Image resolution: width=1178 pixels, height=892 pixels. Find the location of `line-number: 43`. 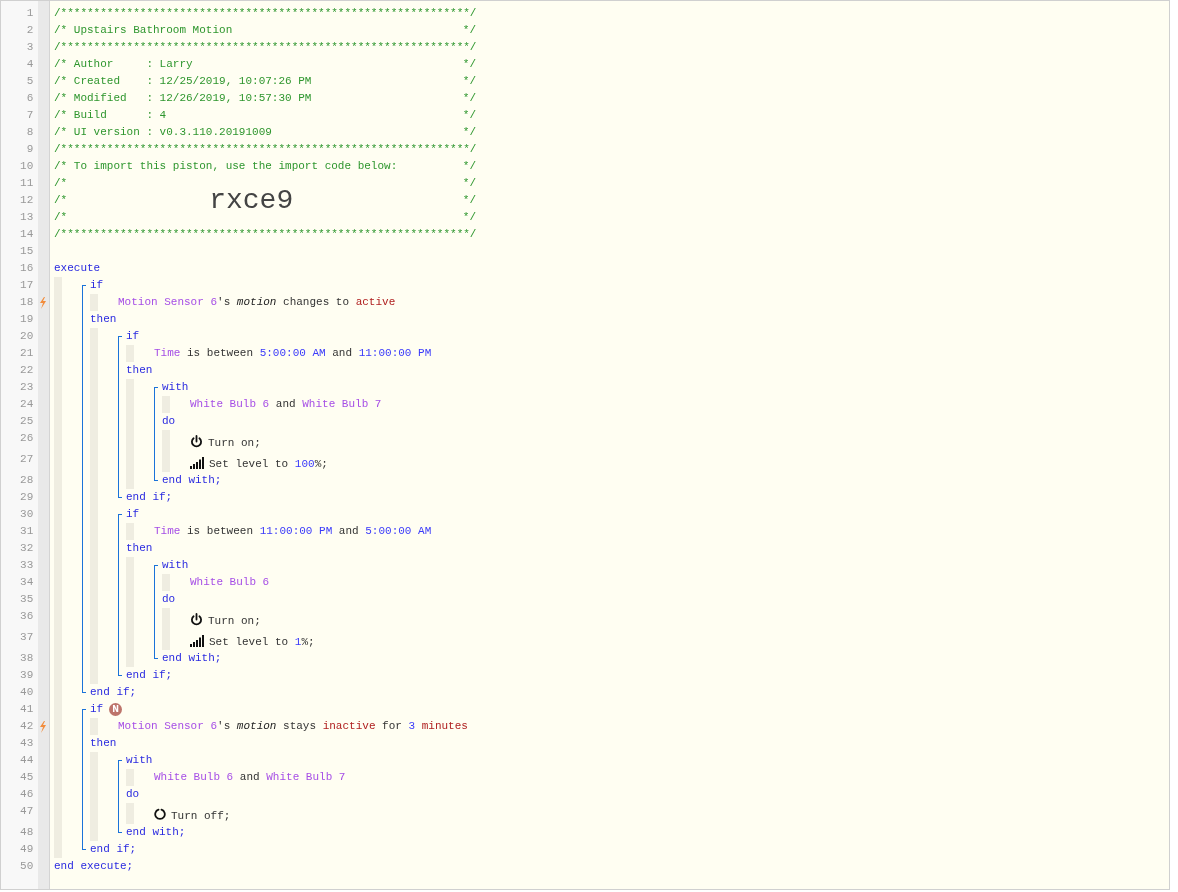

line-number: 43 is located at coordinates (27, 743).